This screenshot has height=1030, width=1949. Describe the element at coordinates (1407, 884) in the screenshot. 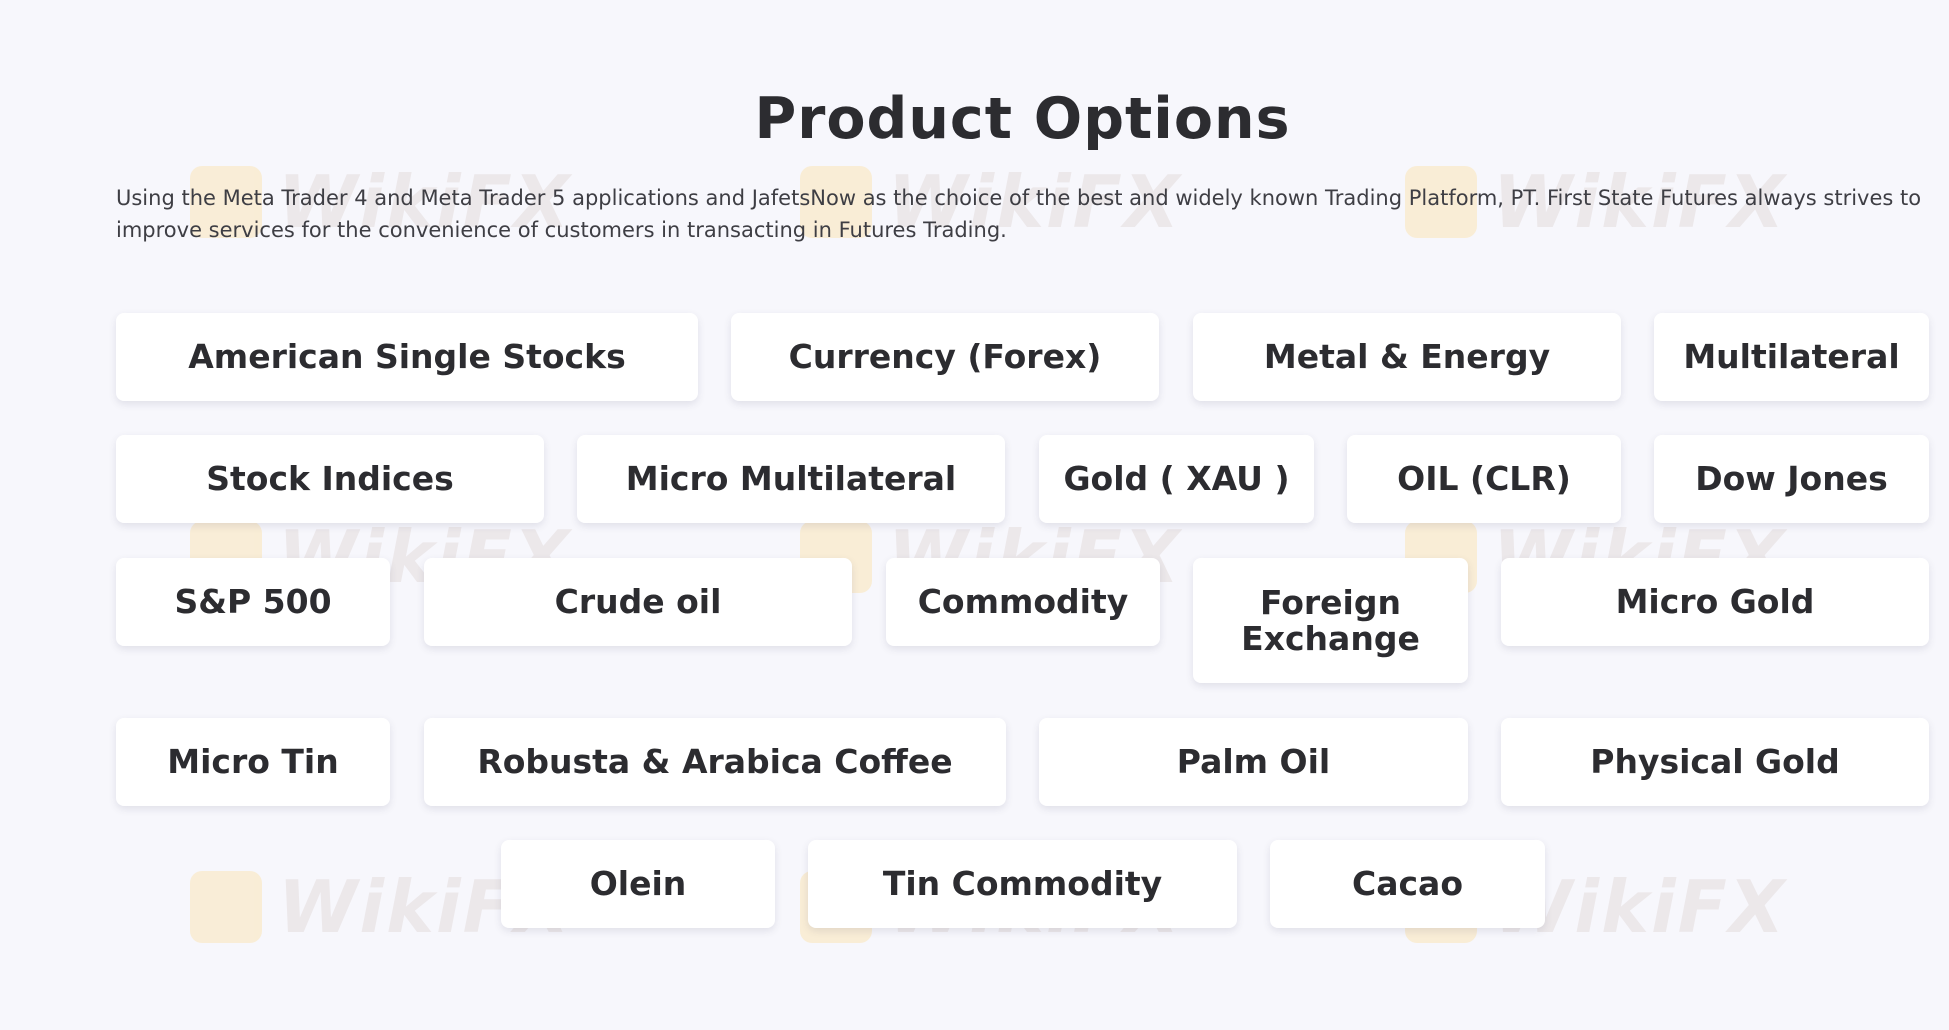

I see `product-option-cacao: Cacao` at that location.